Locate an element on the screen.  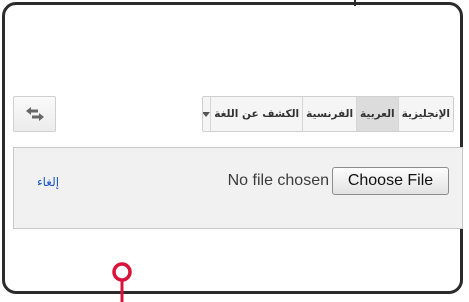
lang-english: الإنجليزية is located at coordinates (425, 114).